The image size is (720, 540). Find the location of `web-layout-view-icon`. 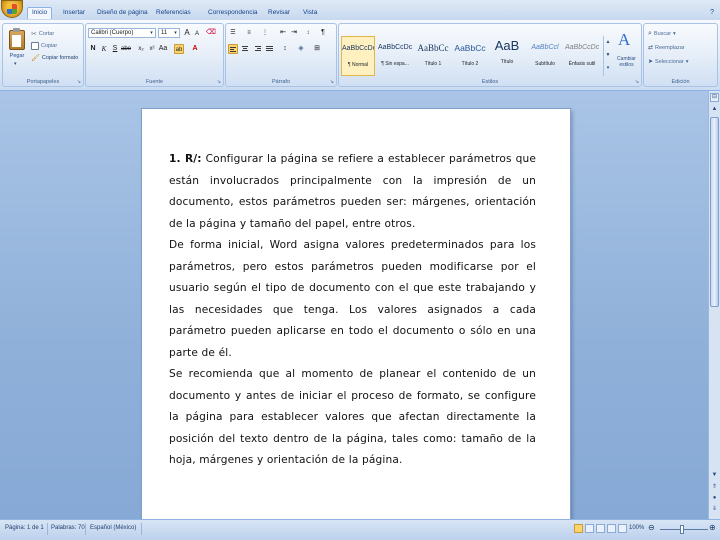

web-layout-view-icon is located at coordinates (600, 528).